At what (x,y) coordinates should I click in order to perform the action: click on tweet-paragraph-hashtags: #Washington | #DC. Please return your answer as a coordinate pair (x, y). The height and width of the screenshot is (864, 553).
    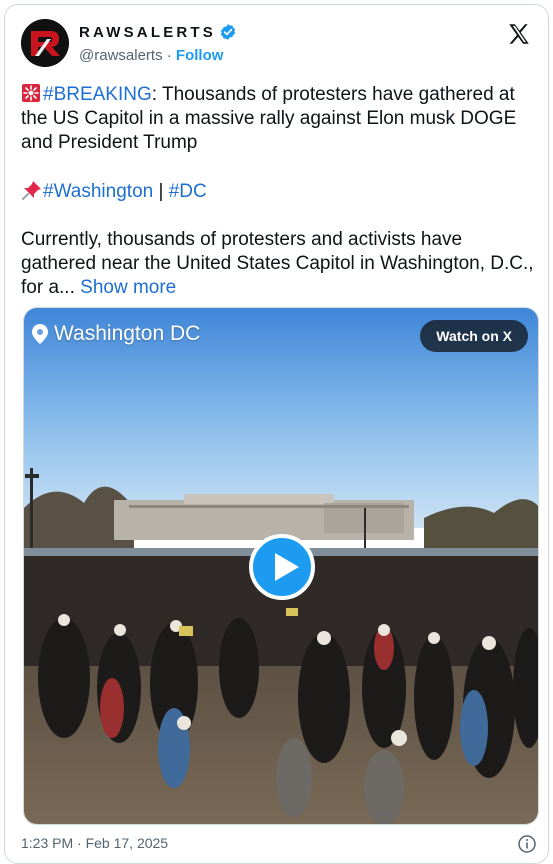
    Looking at the image, I should click on (278, 191).